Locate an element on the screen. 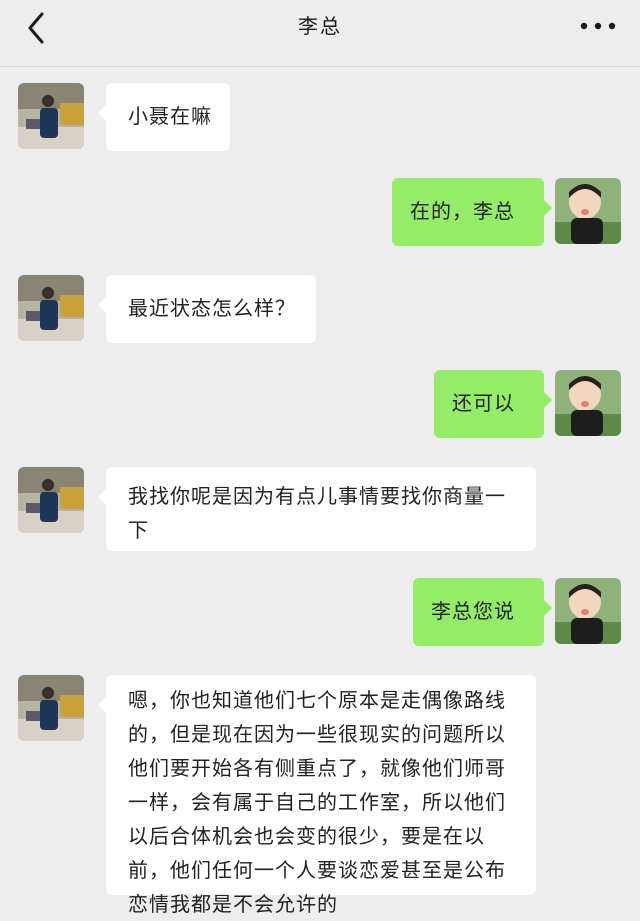  message-bubble-3: 最近状态怎么样？ is located at coordinates (207, 309).